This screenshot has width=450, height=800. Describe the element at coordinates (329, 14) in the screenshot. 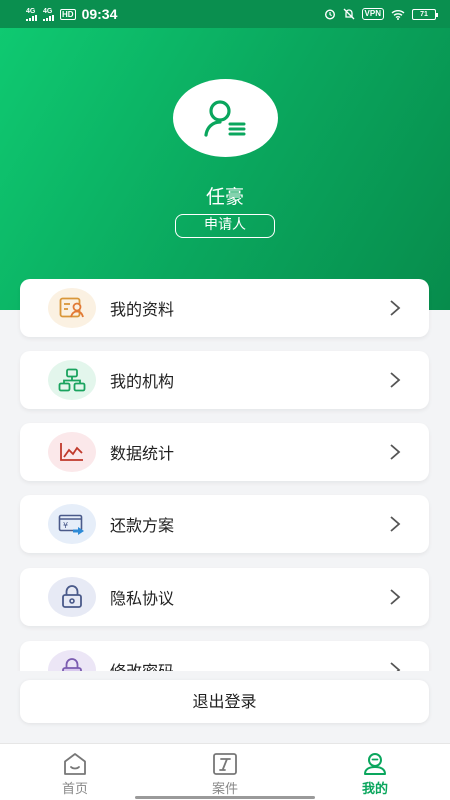

I see `alarm-icon` at that location.